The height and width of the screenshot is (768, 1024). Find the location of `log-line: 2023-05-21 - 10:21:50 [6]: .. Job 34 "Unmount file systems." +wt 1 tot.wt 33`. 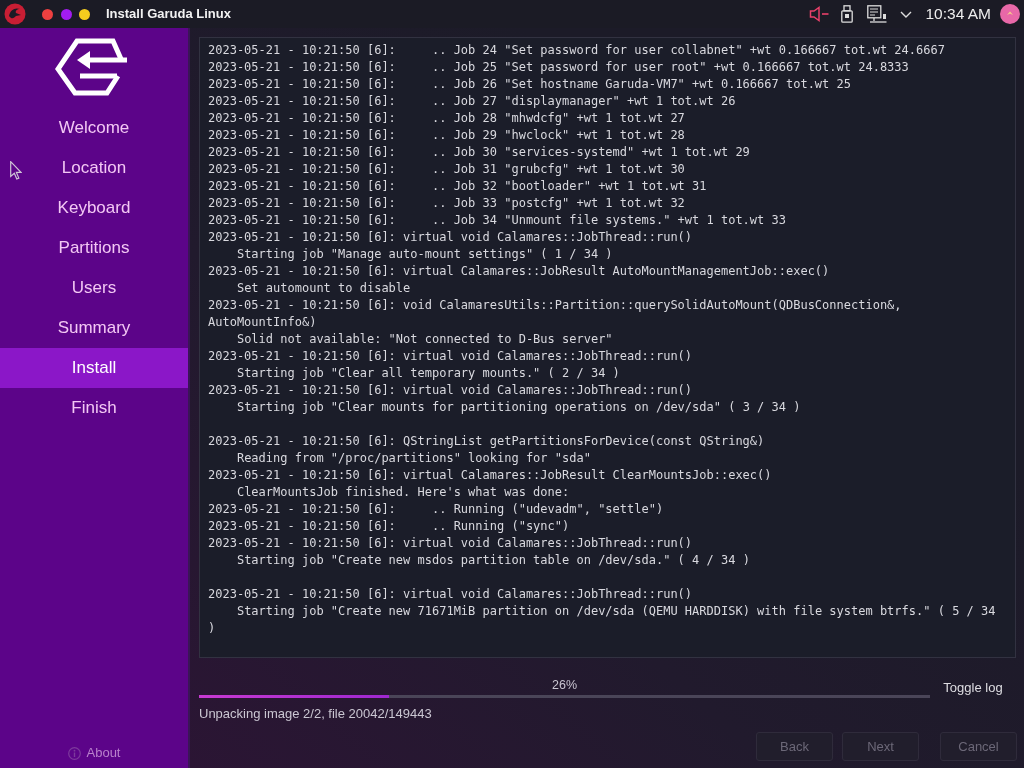

log-line: 2023-05-21 - 10:21:50 [6]: .. Job 34 "Unmount file systems." +wt 1 tot.wt 33 is located at coordinates (497, 220).